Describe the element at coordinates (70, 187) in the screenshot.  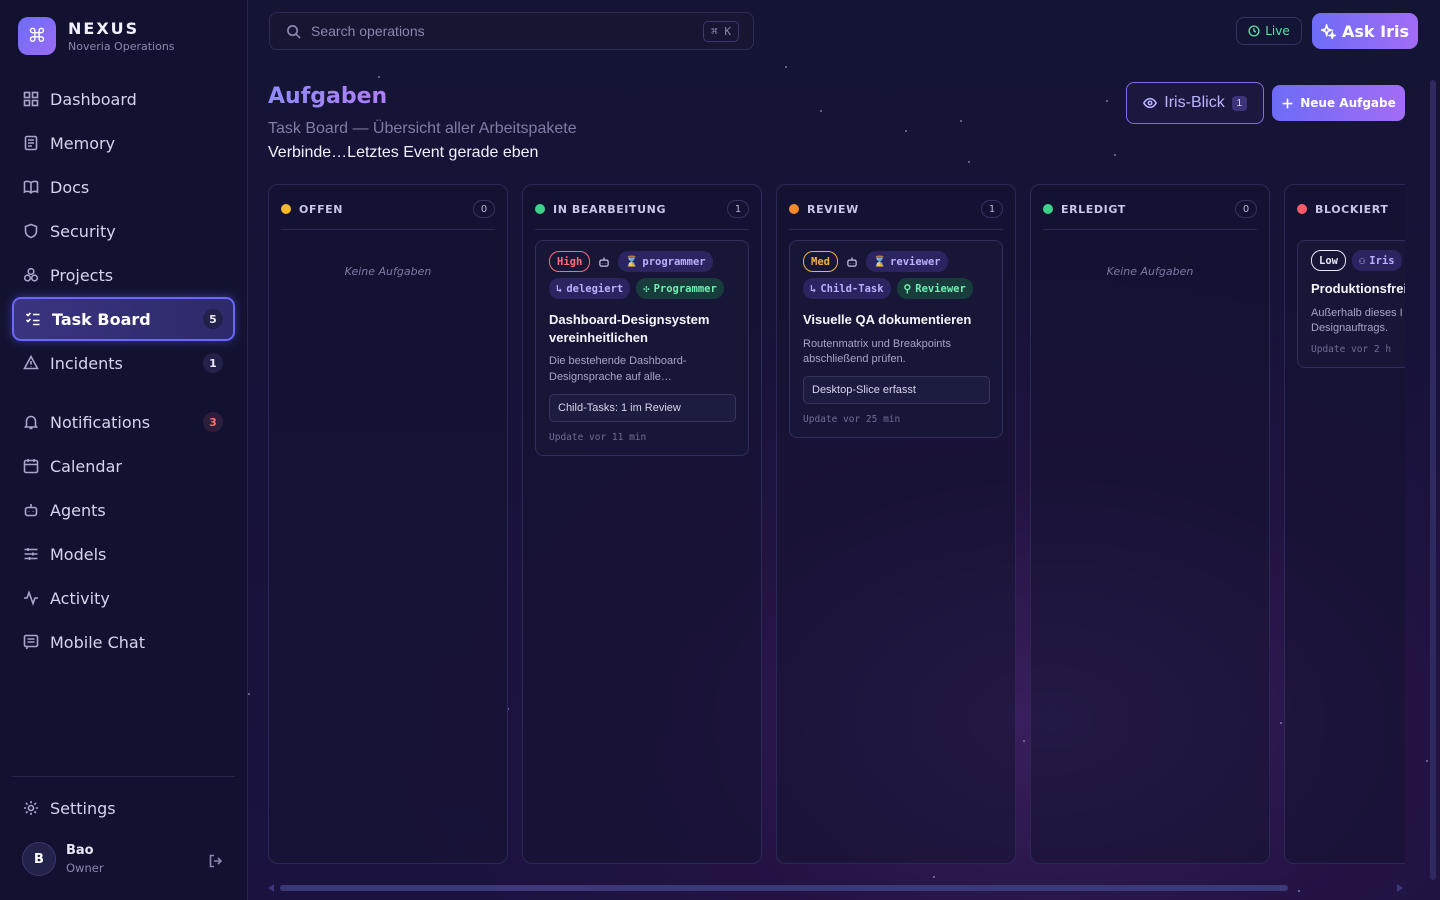
I see `sidebar-item-label: Docs` at that location.